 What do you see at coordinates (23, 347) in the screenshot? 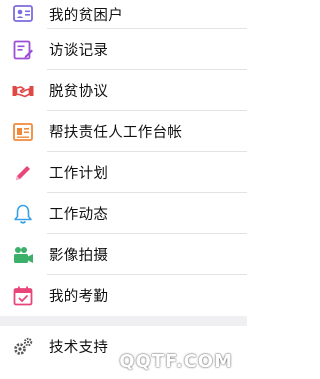
I see `gears-icon` at bounding box center [23, 347].